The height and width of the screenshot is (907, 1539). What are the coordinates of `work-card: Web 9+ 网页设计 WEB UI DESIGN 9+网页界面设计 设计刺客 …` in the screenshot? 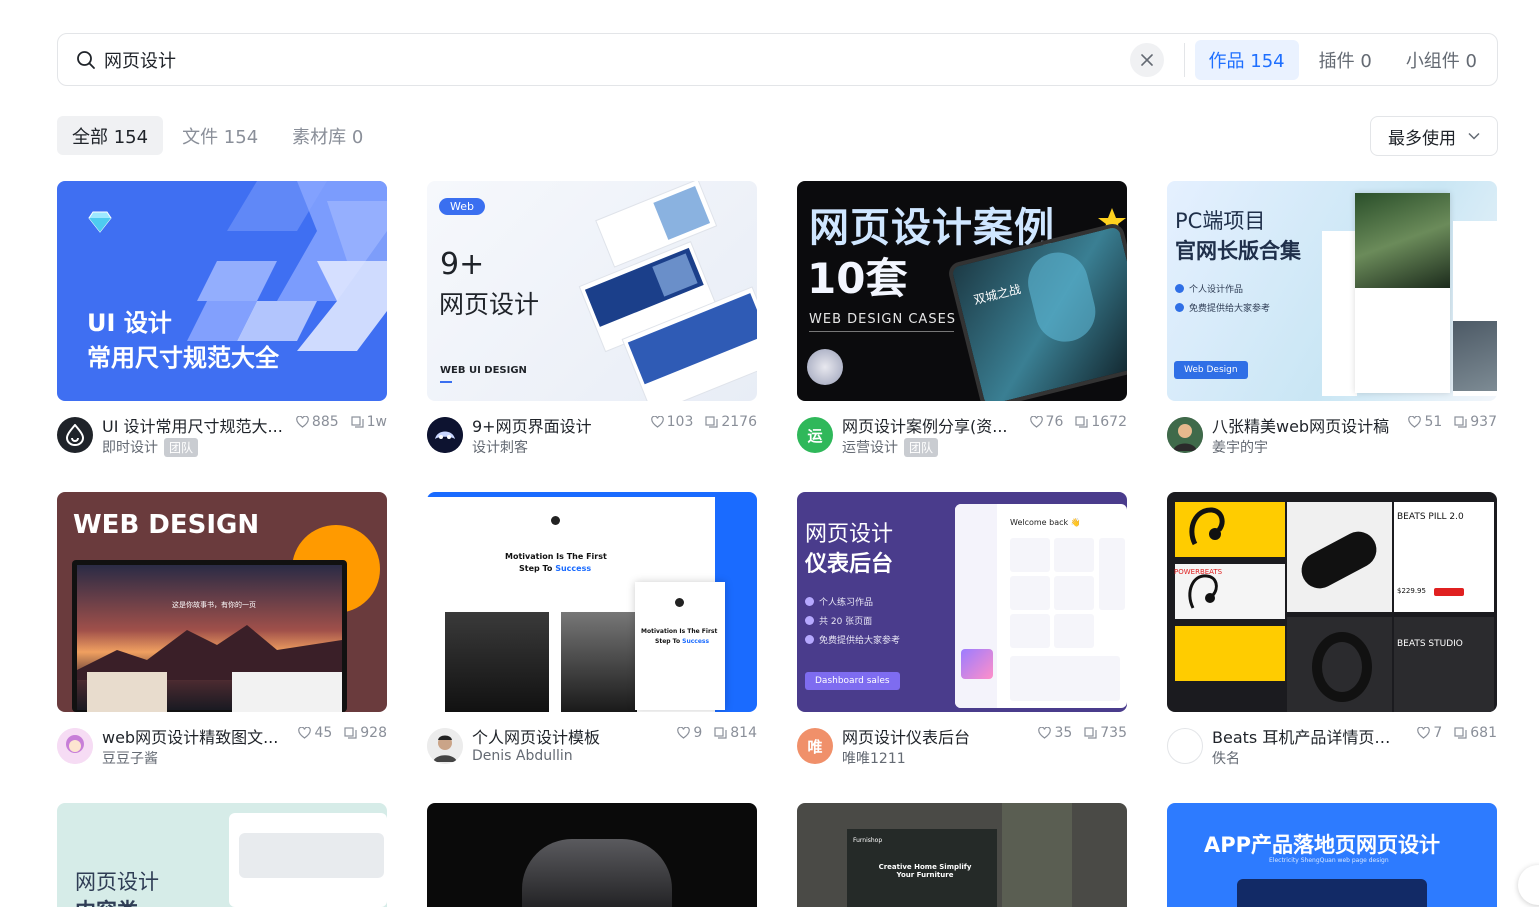 It's located at (592, 318).